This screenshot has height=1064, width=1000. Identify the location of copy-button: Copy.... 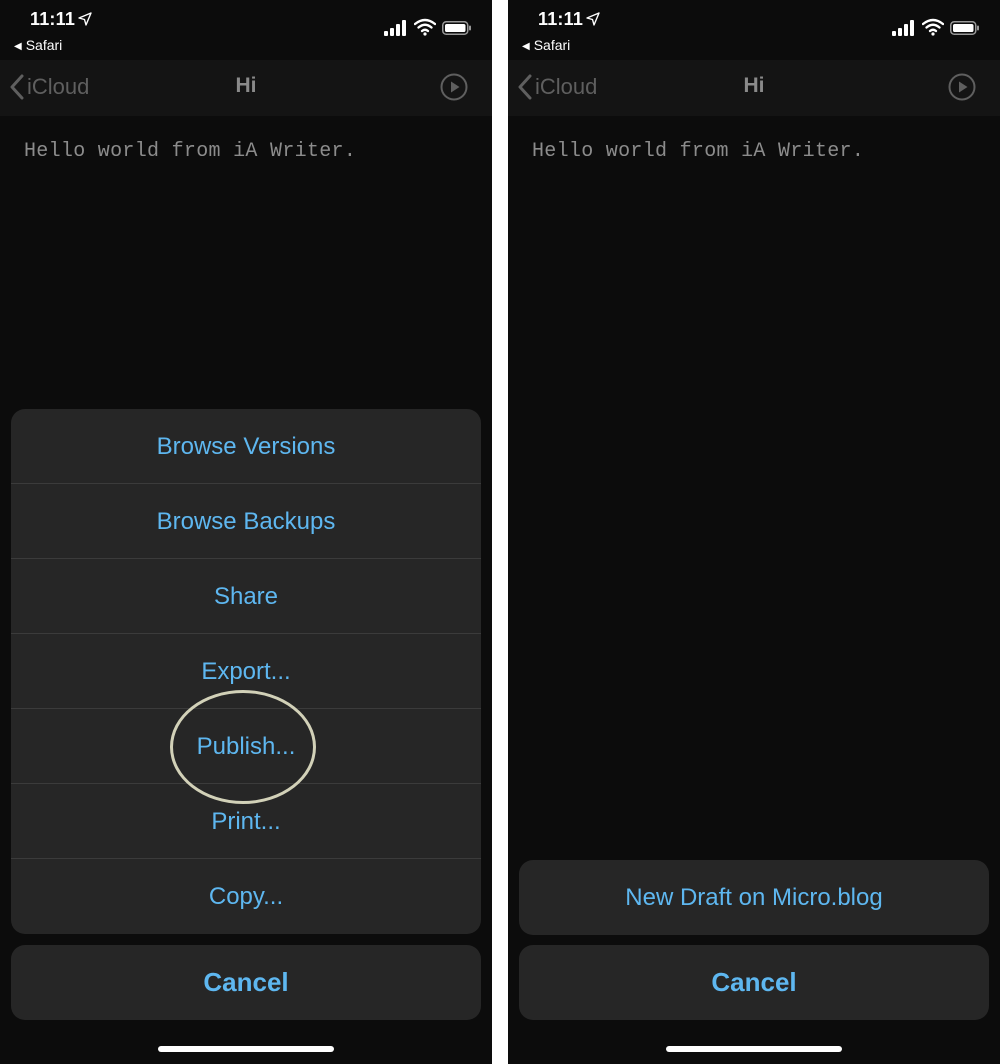
(246, 896).